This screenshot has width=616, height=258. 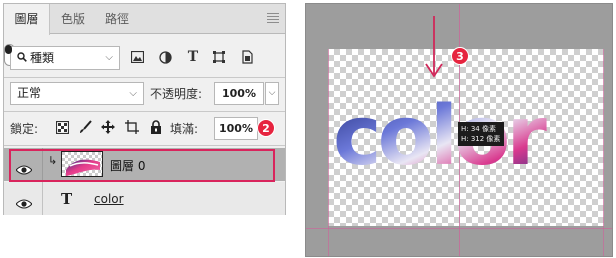 I want to click on measurement-tooltip: H: 34 像素 H: 312 像素, so click(x=481, y=134).